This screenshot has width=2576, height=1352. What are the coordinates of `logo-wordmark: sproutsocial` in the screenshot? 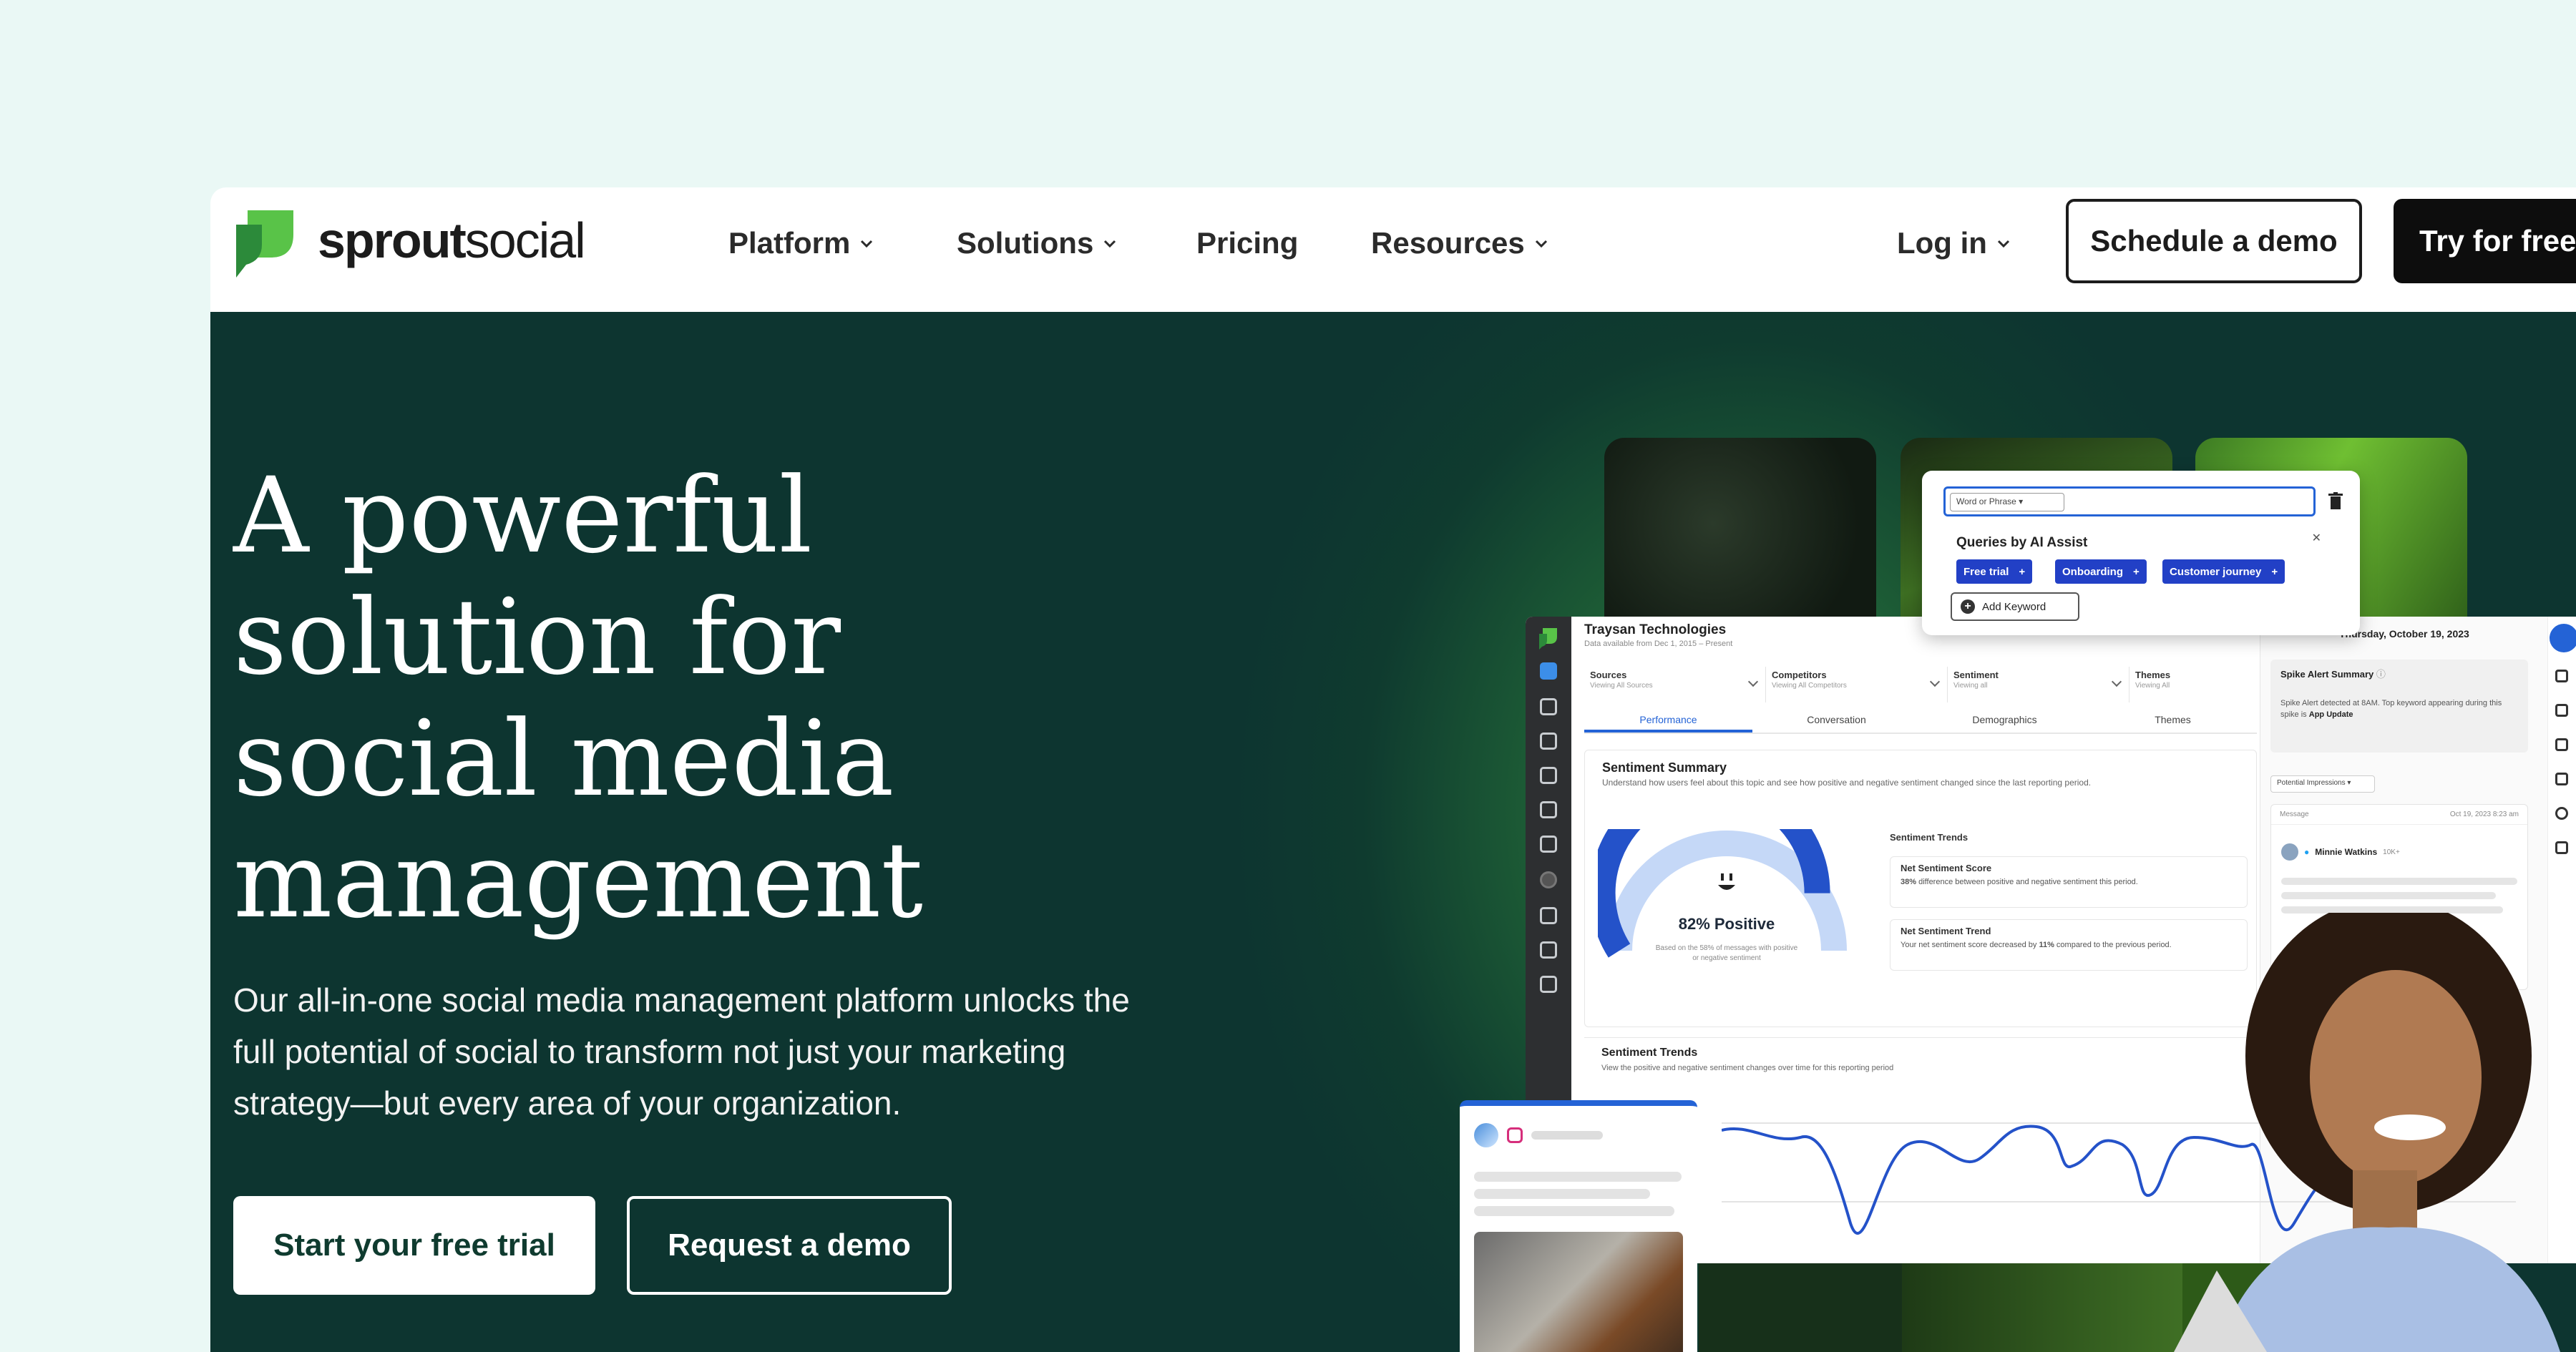 It's located at (452, 240).